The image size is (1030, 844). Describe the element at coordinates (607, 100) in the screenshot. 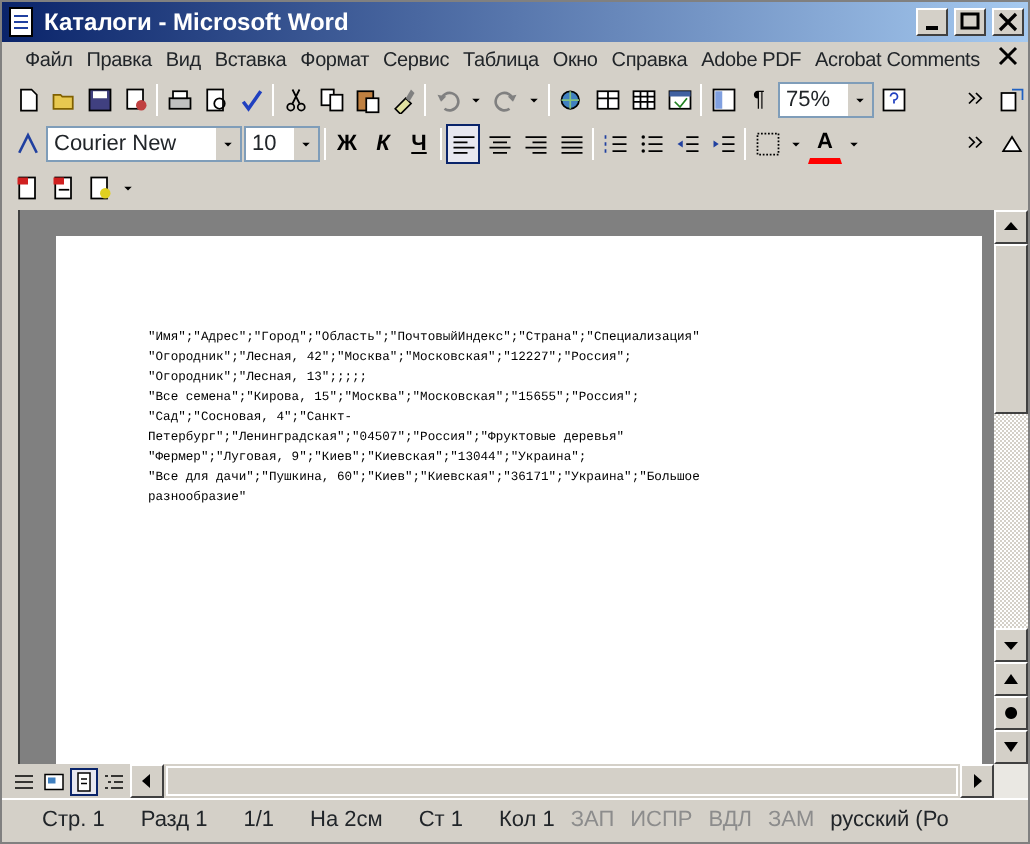

I see `table-draw-icon` at that location.